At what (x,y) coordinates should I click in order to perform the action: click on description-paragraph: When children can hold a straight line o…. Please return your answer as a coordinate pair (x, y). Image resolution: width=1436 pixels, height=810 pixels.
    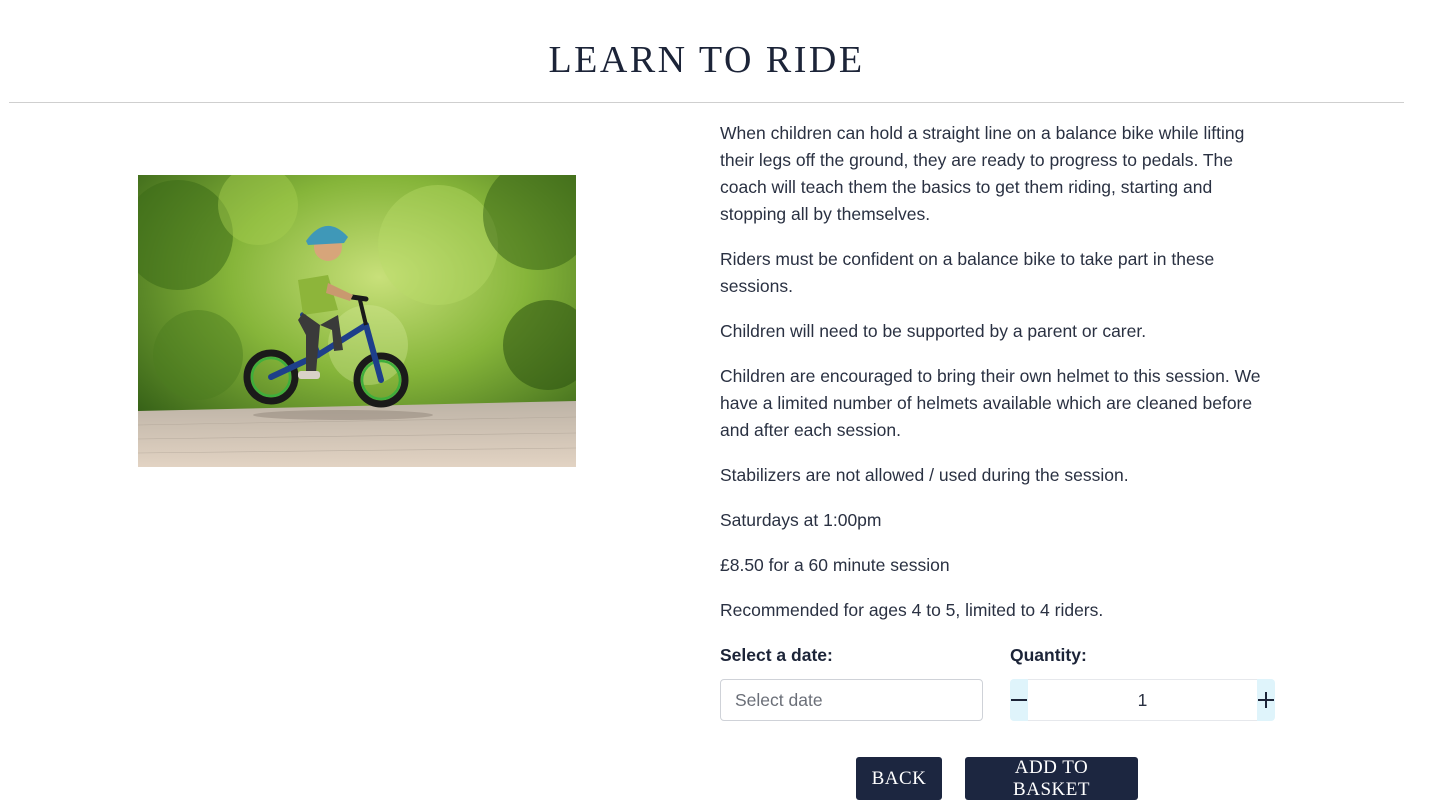
    Looking at the image, I should click on (982, 173).